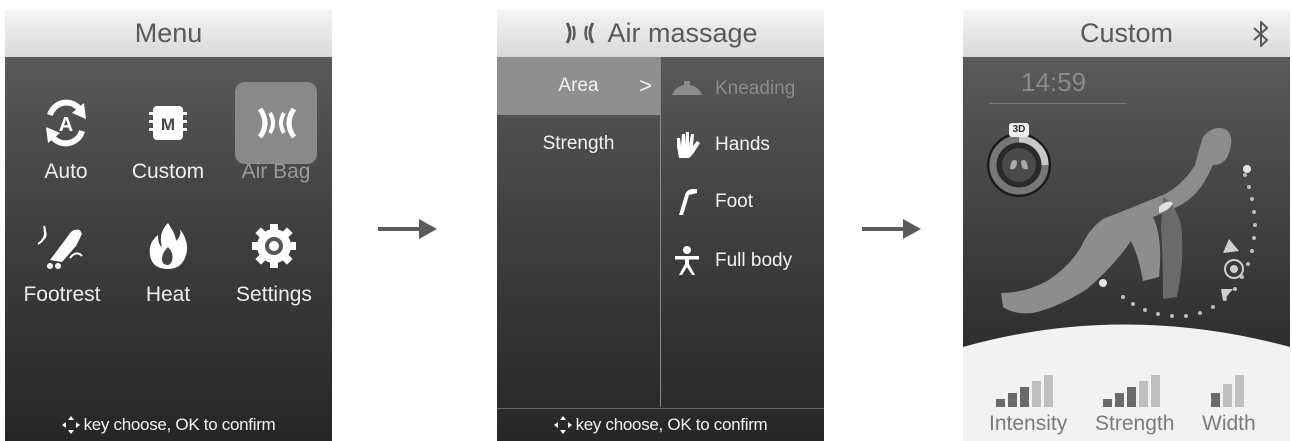 The image size is (1292, 441). What do you see at coordinates (687, 89) in the screenshot?
I see `kneading-icon` at bounding box center [687, 89].